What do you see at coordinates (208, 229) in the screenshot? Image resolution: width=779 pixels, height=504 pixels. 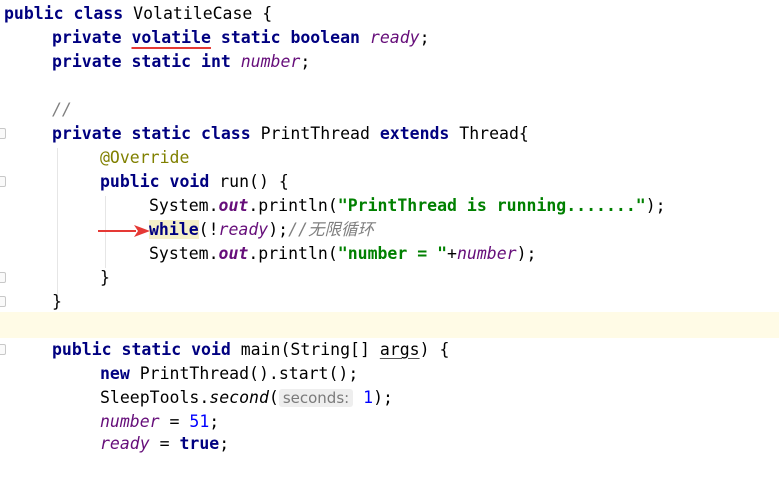 I see `punctuation: (!` at bounding box center [208, 229].